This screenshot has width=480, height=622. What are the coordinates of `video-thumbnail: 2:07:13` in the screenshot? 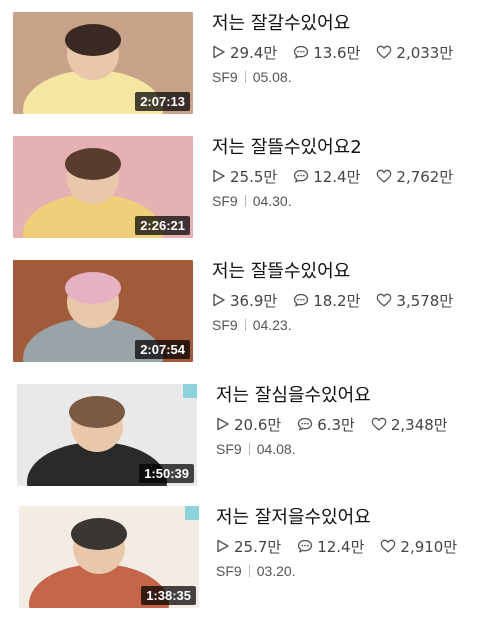 It's located at (103, 63).